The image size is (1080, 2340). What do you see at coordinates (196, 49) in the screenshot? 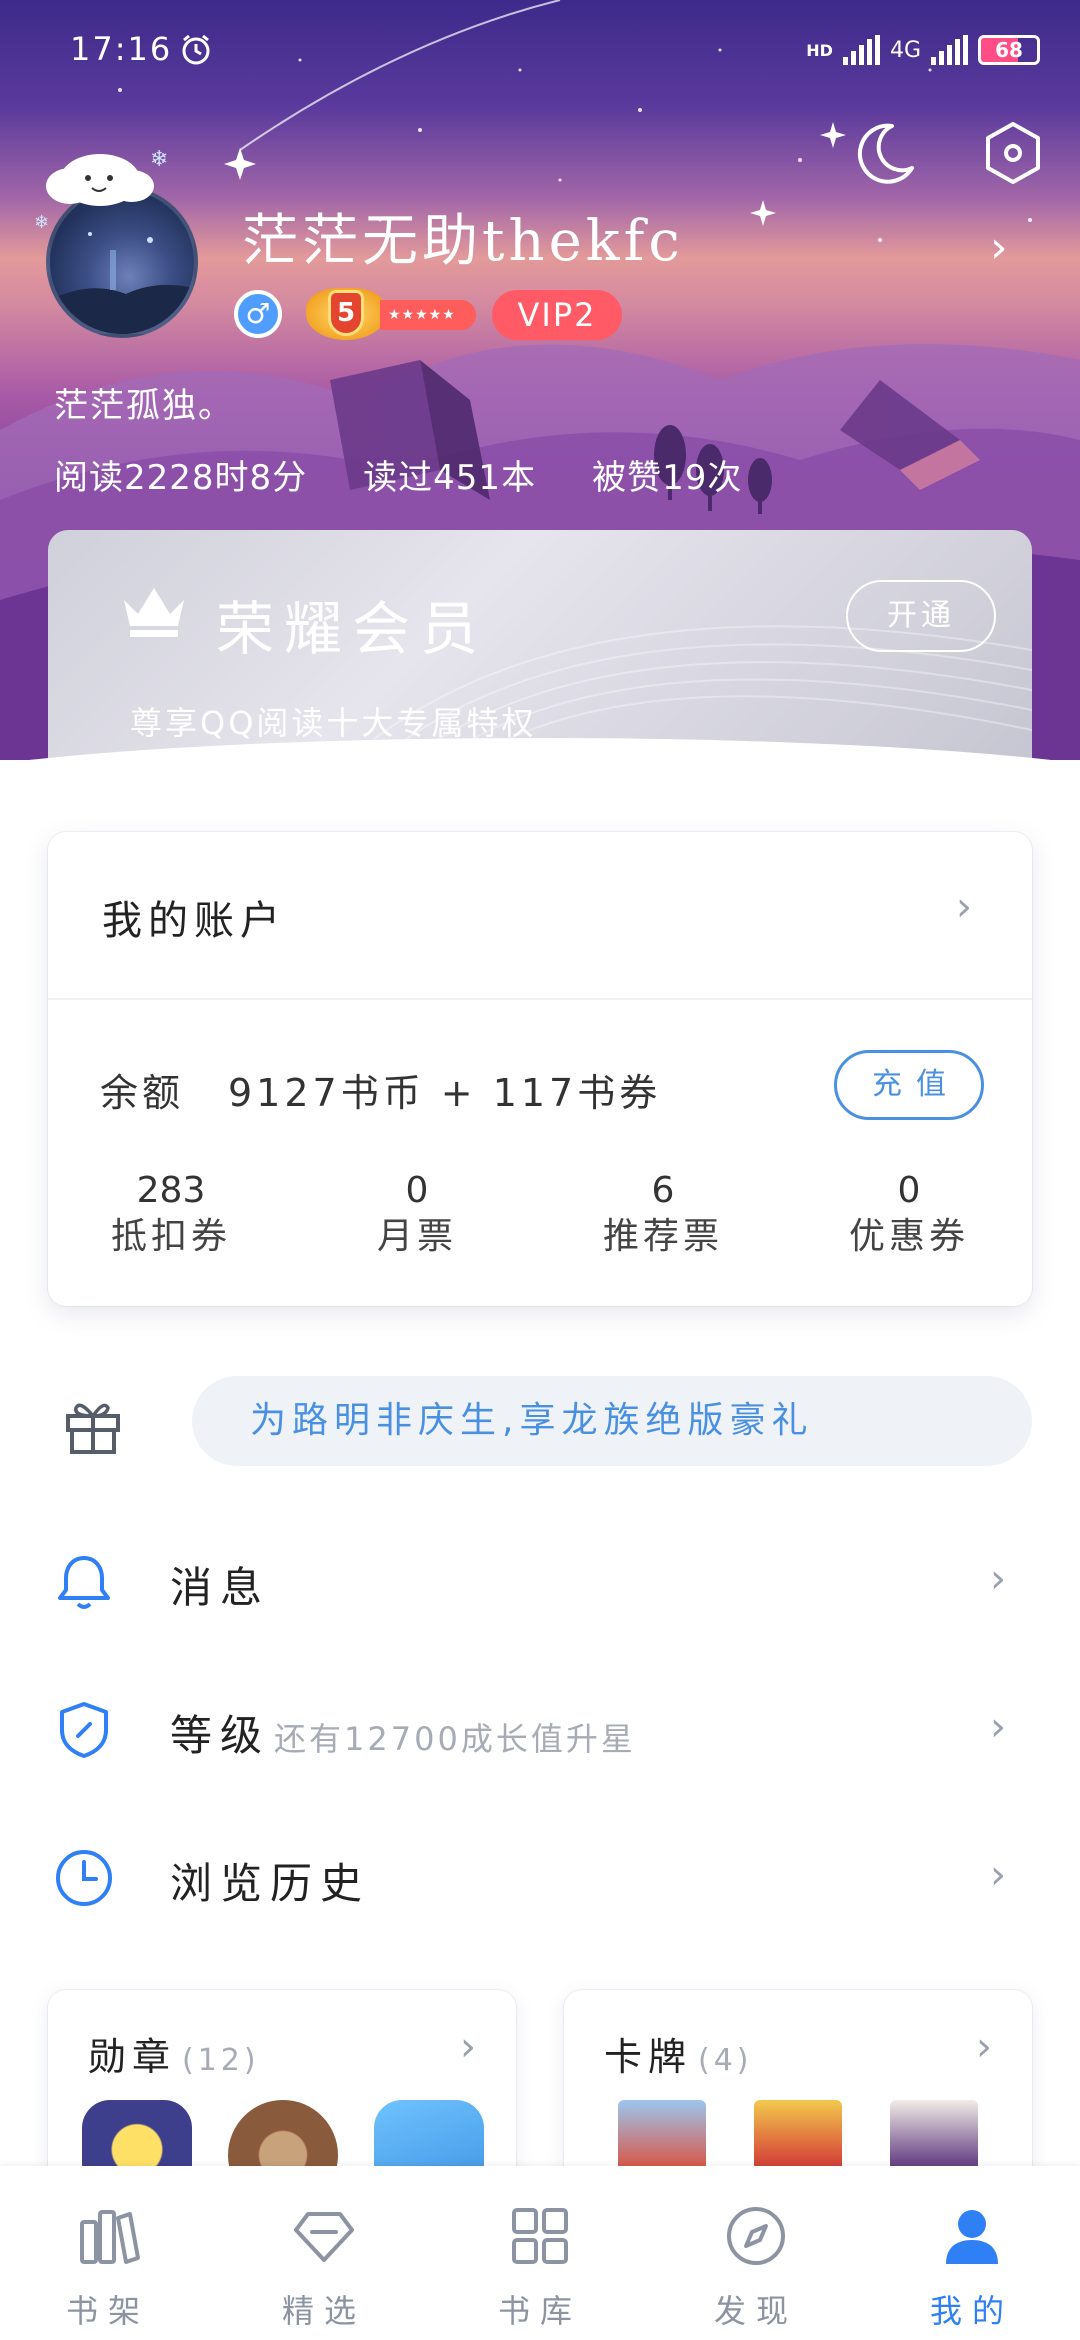
I see `alarm-icon` at bounding box center [196, 49].